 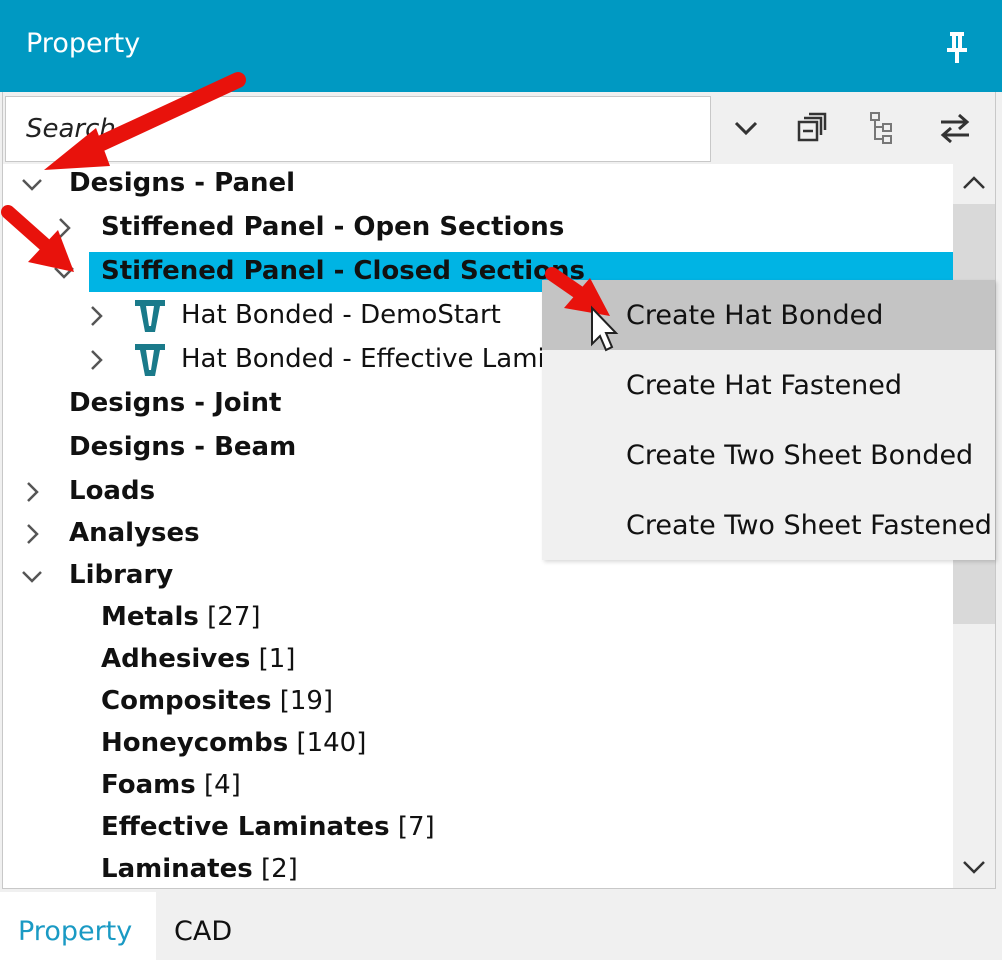 What do you see at coordinates (277, 659) in the screenshot?
I see `library-item-count: [1]` at bounding box center [277, 659].